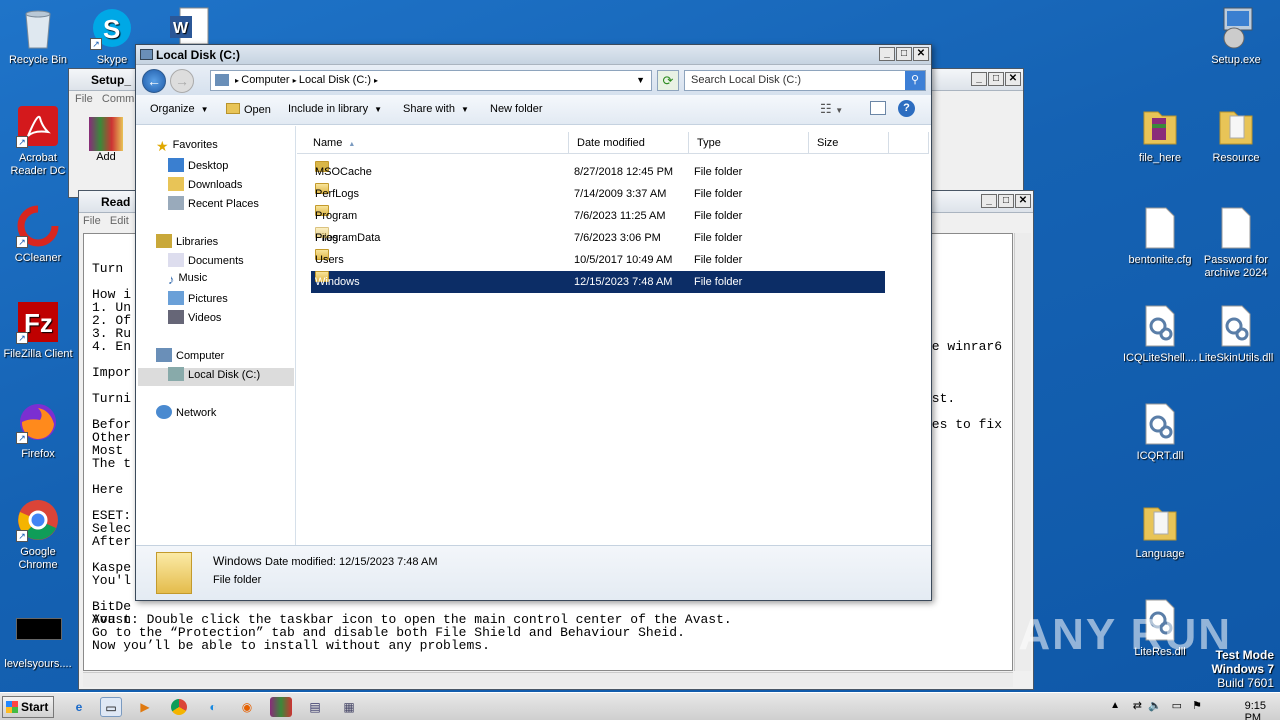 The height and width of the screenshot is (720, 1280). Describe the element at coordinates (206, 260) in the screenshot. I see `nav-documents: Documents` at that location.